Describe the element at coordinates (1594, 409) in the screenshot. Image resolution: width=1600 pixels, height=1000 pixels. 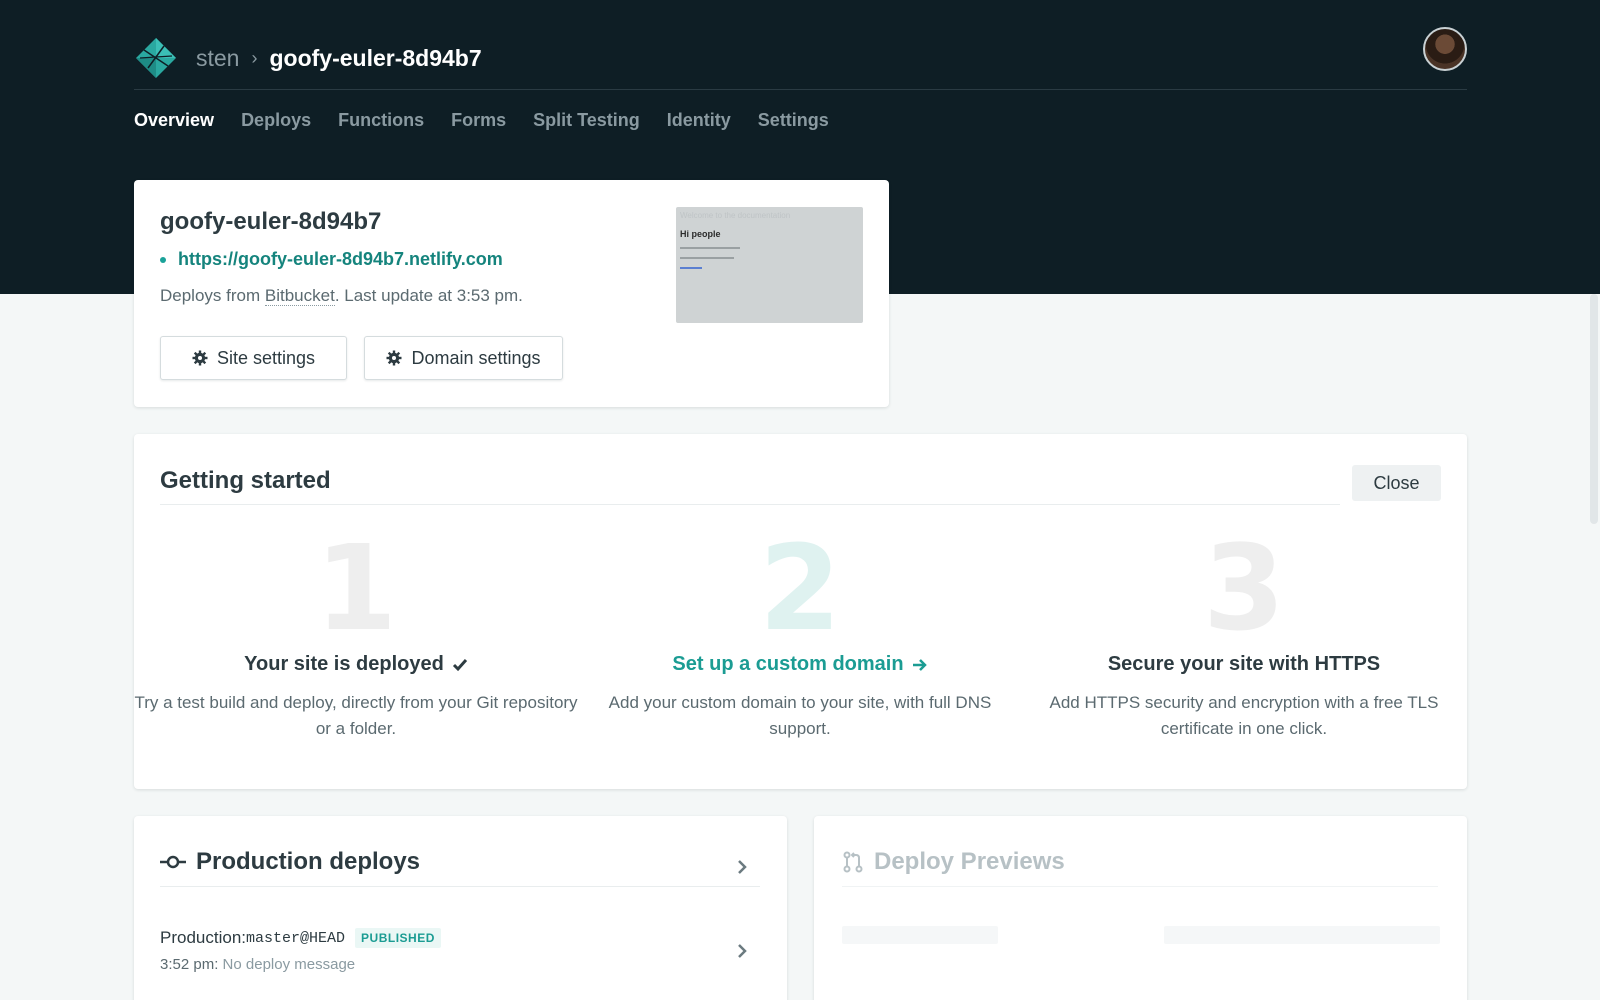
I see `scrollbar` at that location.